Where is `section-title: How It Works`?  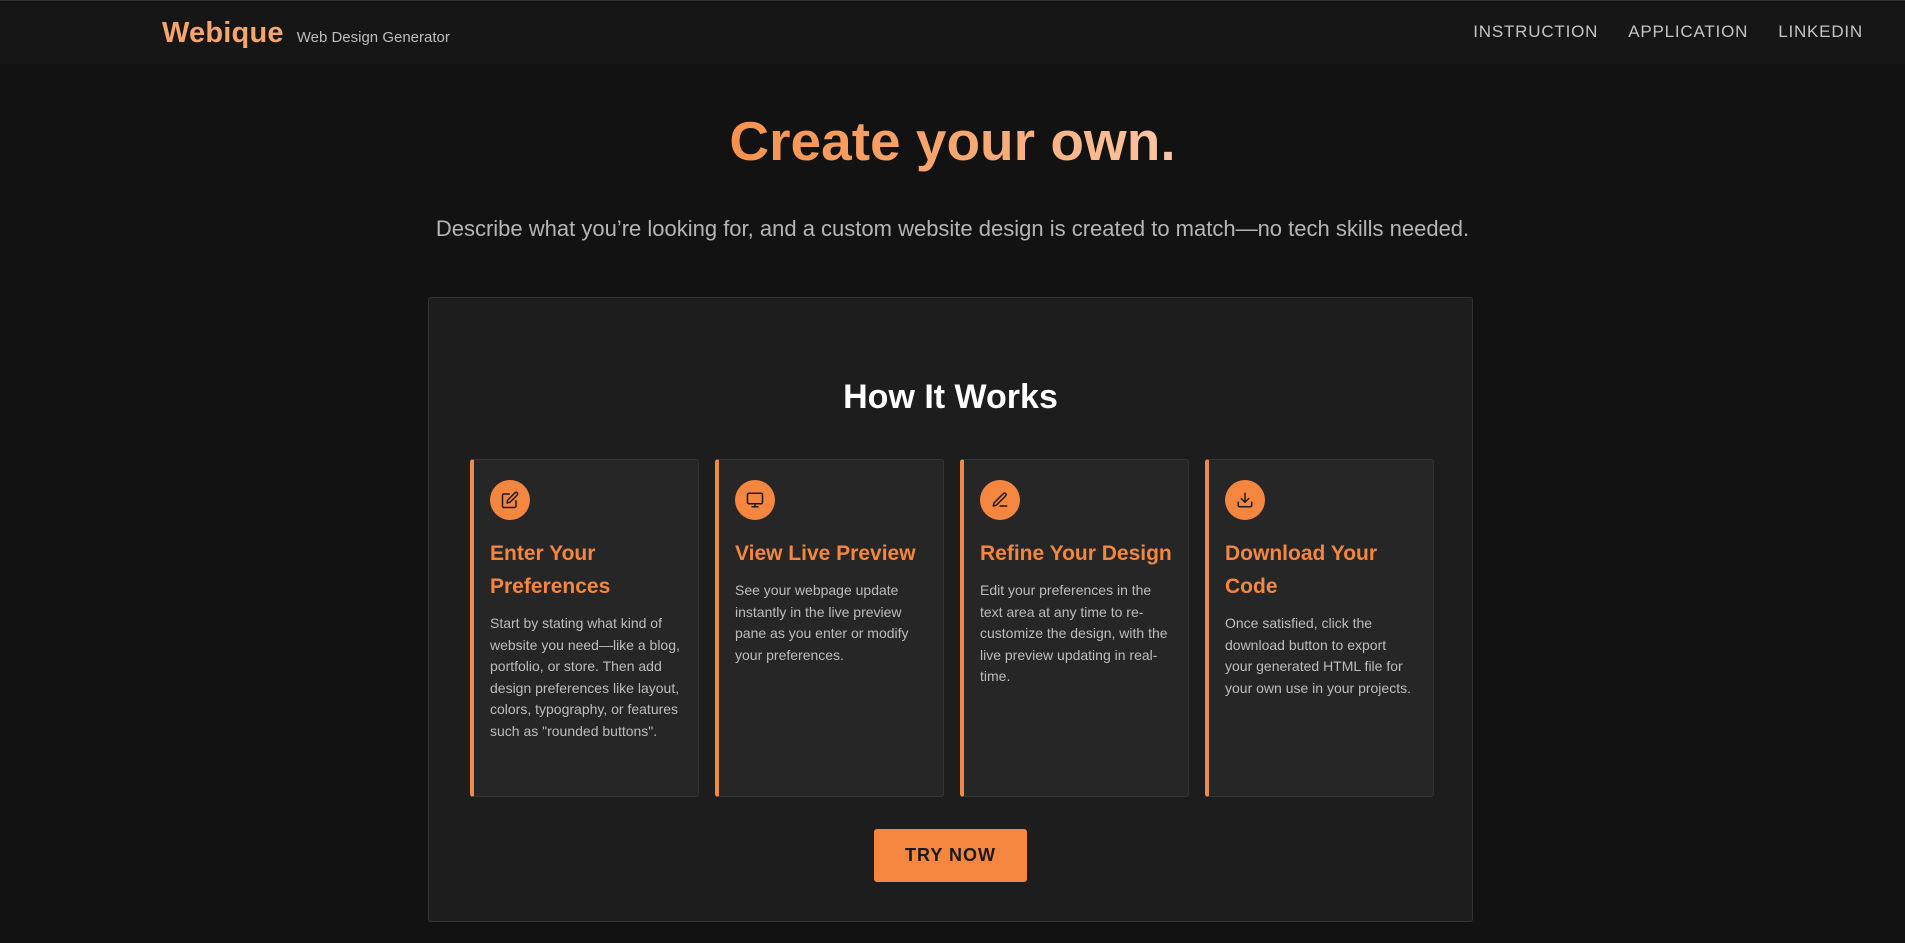 section-title: How It Works is located at coordinates (950, 397).